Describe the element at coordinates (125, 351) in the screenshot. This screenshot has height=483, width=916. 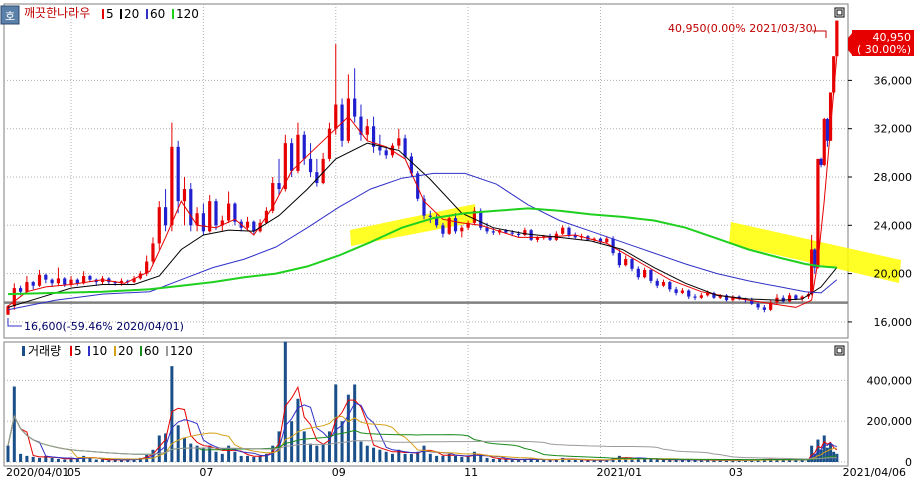
I see `vol-legend-item-label: 20` at that location.